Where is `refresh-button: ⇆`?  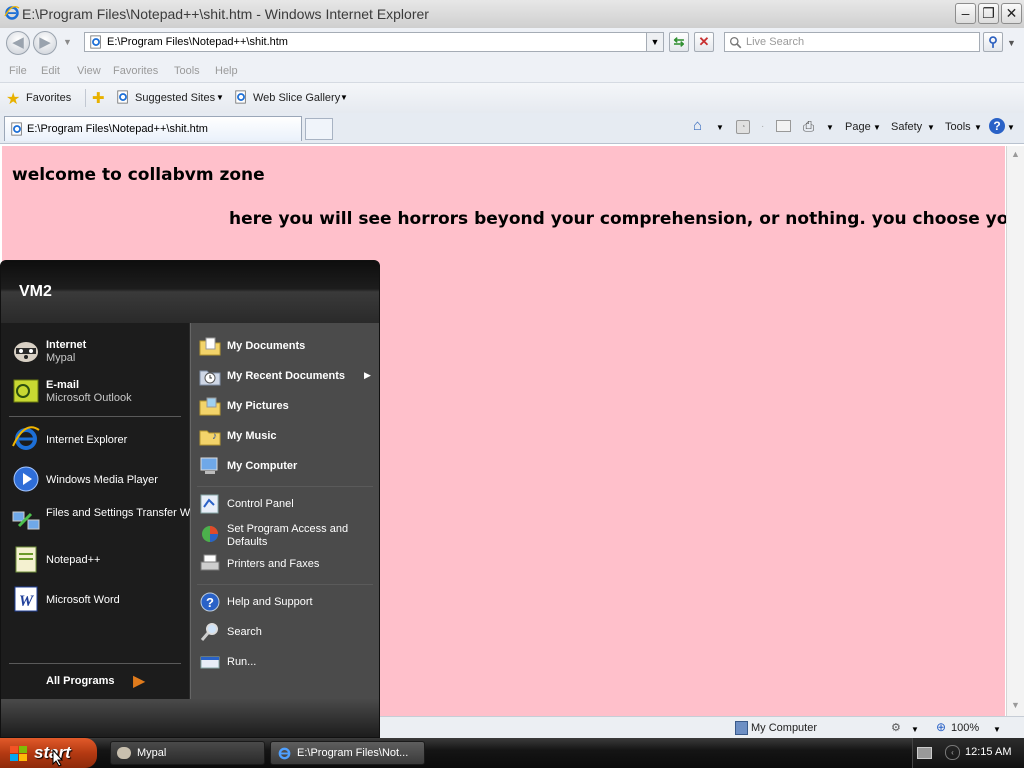
refresh-button: ⇆ is located at coordinates (679, 42).